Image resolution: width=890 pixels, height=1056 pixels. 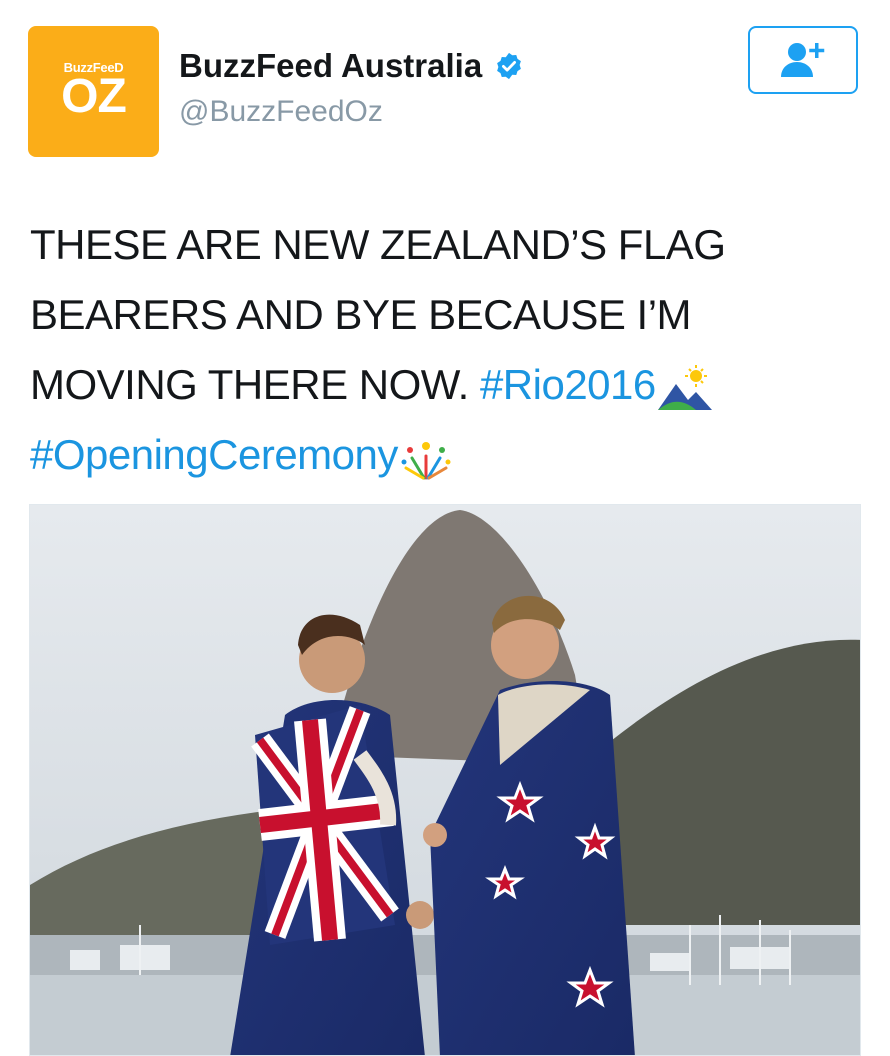 What do you see at coordinates (426, 460) in the screenshot?
I see `fireworks-emoji` at bounding box center [426, 460].